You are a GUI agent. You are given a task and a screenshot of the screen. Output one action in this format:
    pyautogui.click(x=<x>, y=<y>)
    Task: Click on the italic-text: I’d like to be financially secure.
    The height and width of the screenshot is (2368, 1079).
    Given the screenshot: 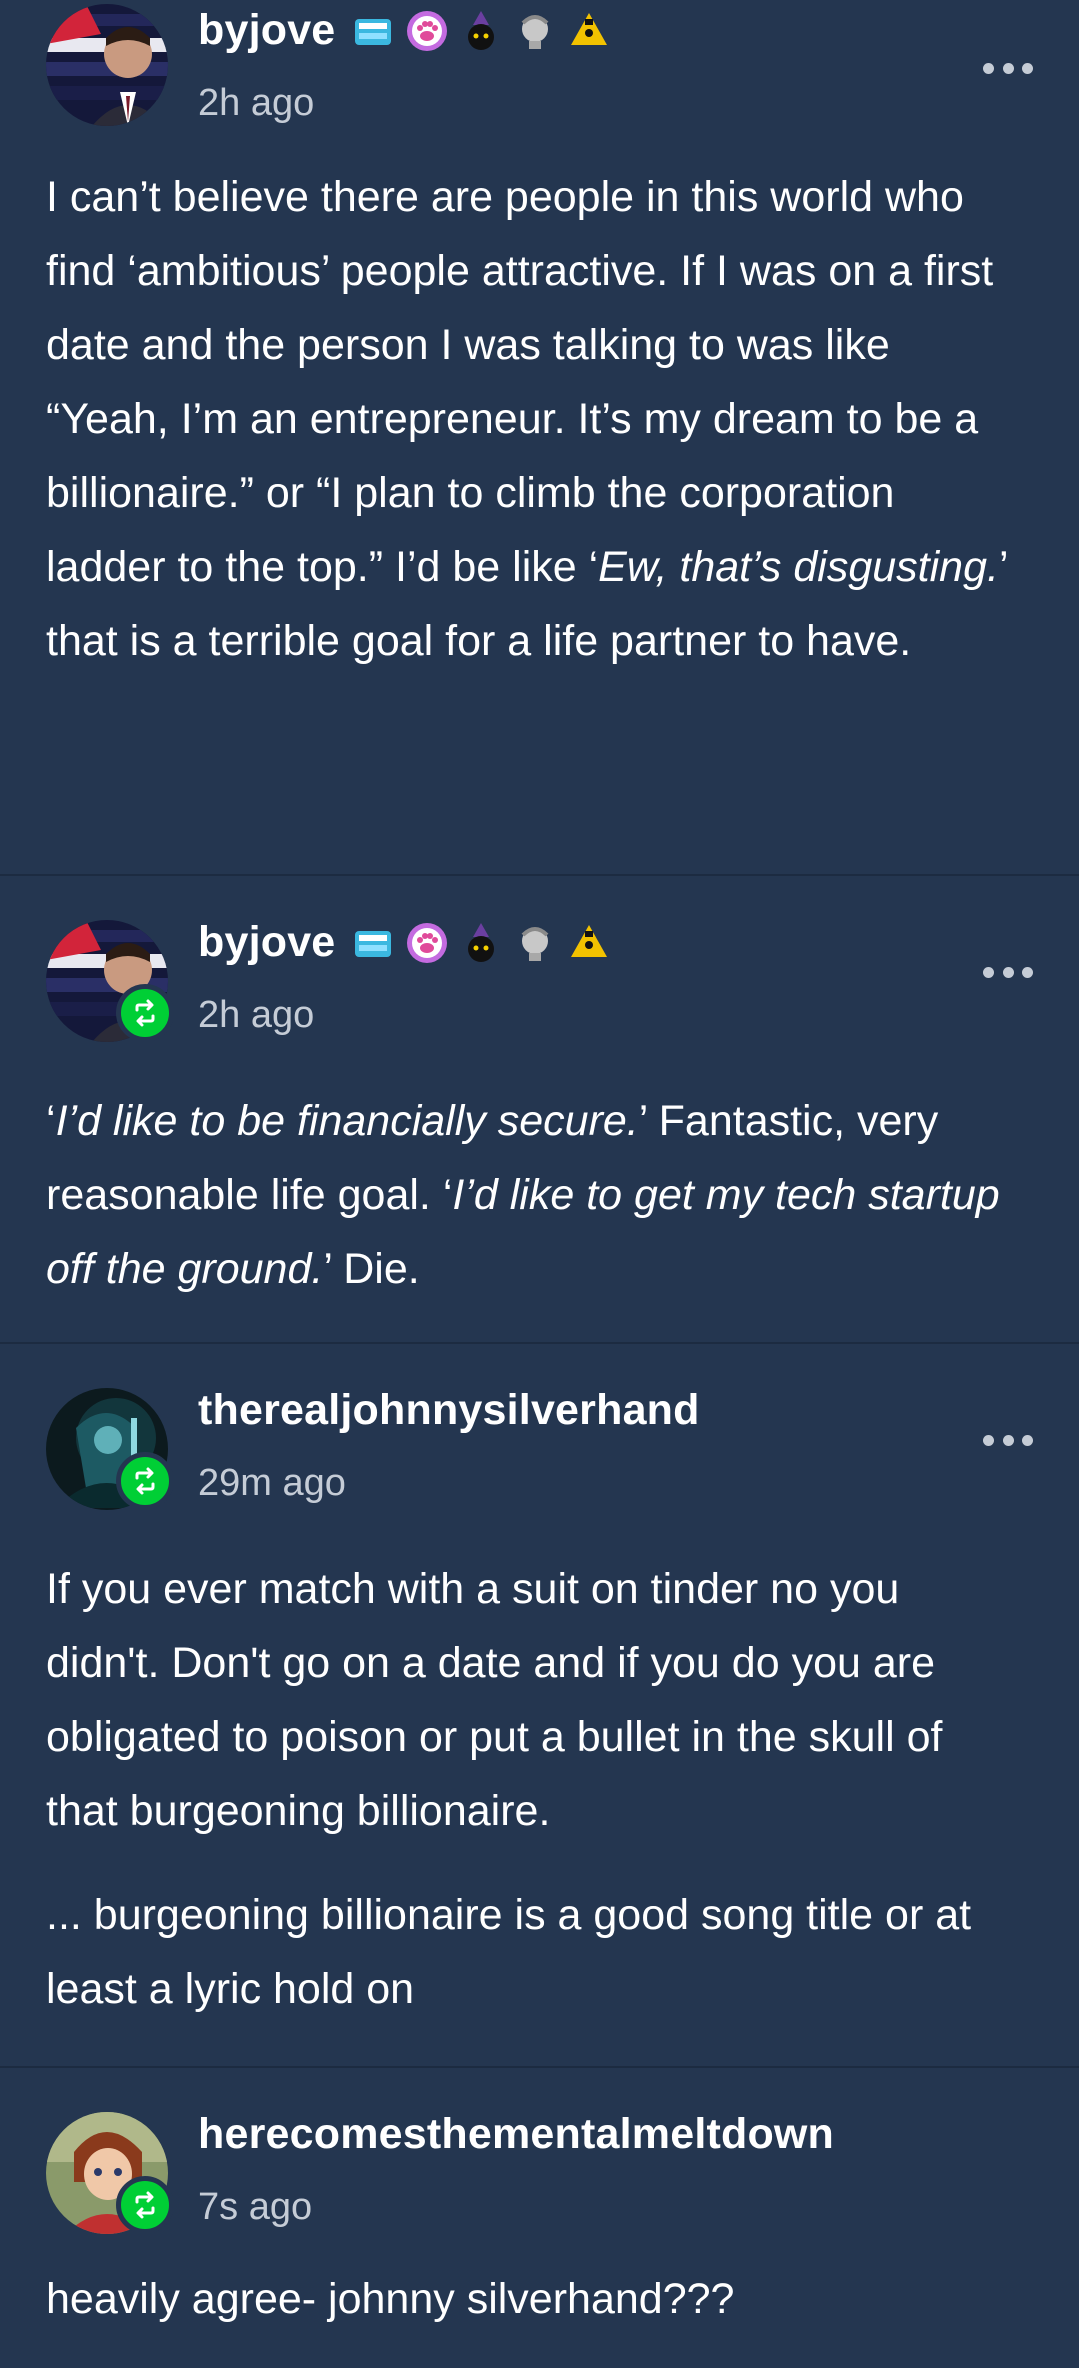 What is the action you would take?
    pyautogui.click(x=347, y=1121)
    